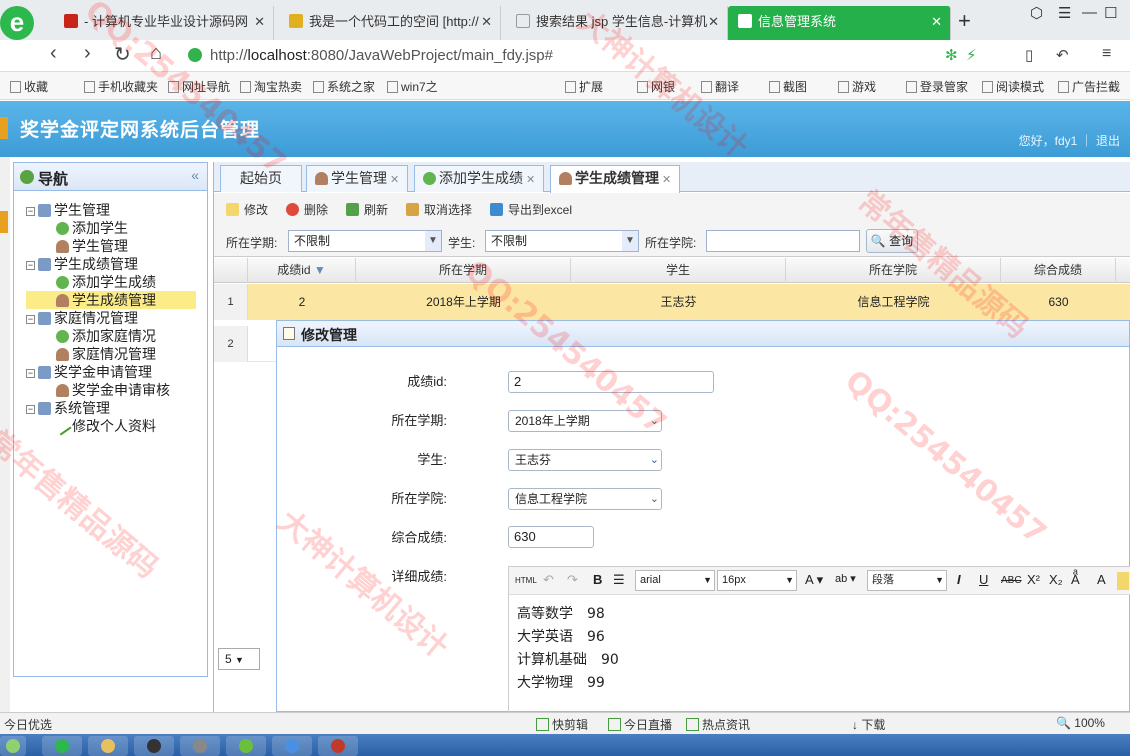  I want to click on browser-tab-3: 搜索结果 jsp 学生信息-计算机 ✕, so click(617, 23).